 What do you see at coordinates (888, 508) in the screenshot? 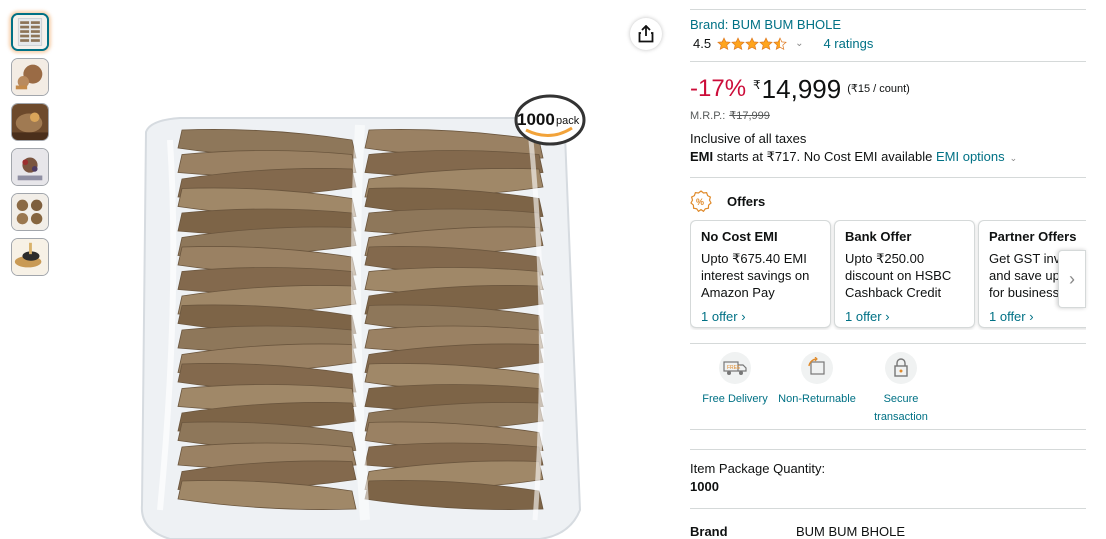
I see `divider-brand` at bounding box center [888, 508].